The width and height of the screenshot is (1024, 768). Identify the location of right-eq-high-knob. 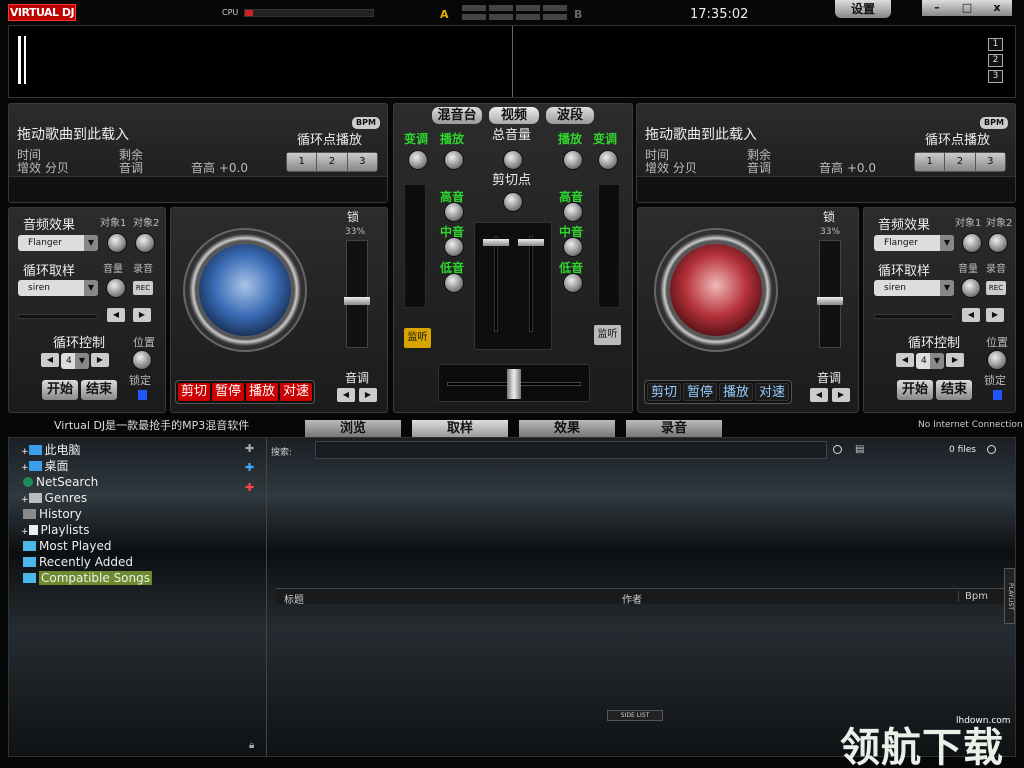
(573, 212).